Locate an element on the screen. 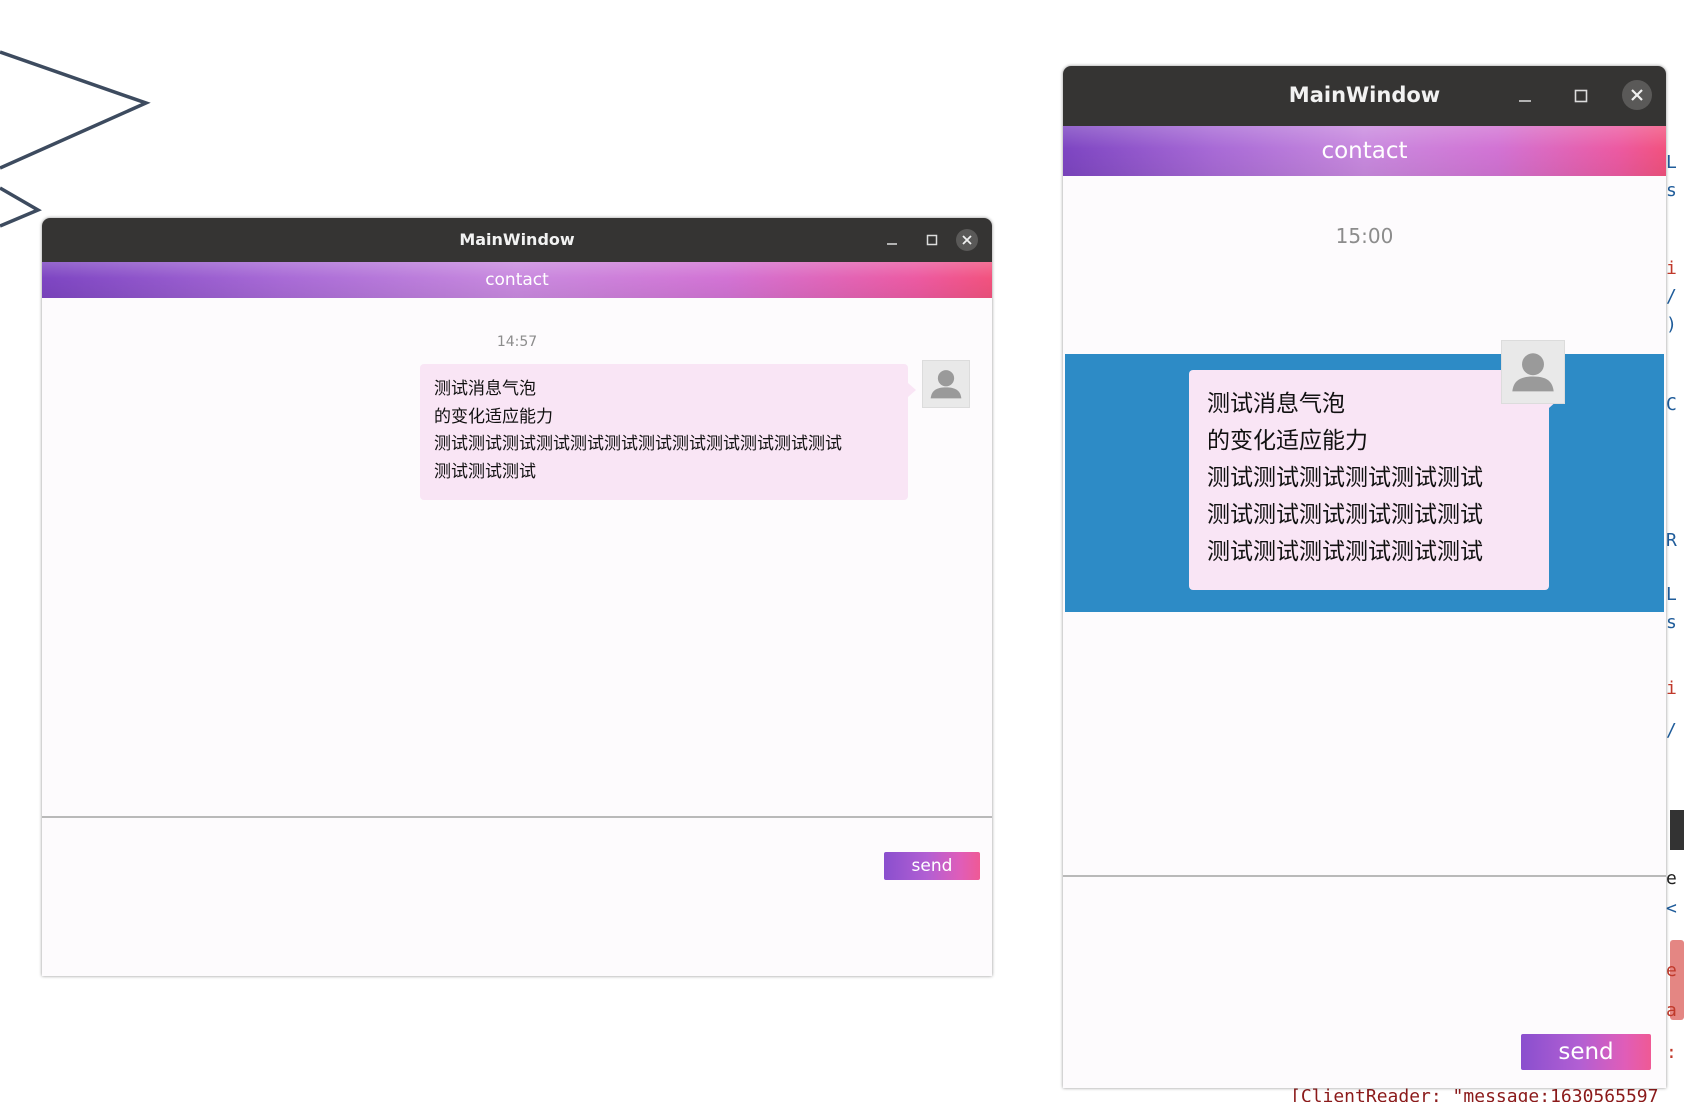 This screenshot has height=1102, width=1684. edge-char: C is located at coordinates (1671, 404).